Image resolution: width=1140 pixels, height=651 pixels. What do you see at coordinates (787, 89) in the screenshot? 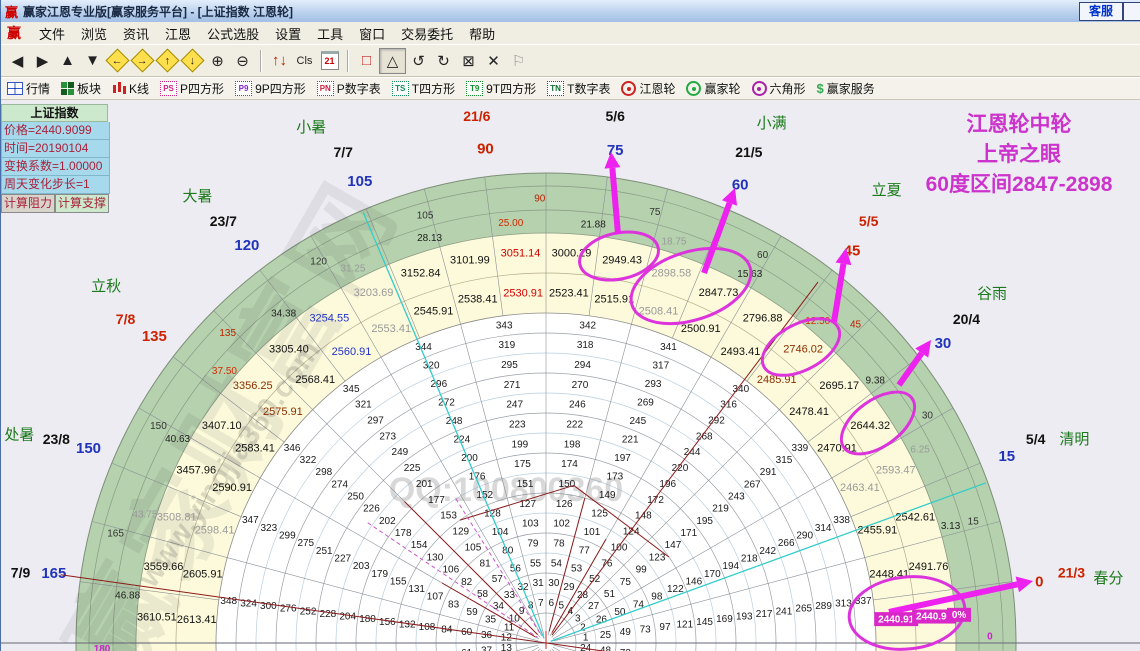
I see `ribbon-item-label: 六角形` at bounding box center [787, 89].